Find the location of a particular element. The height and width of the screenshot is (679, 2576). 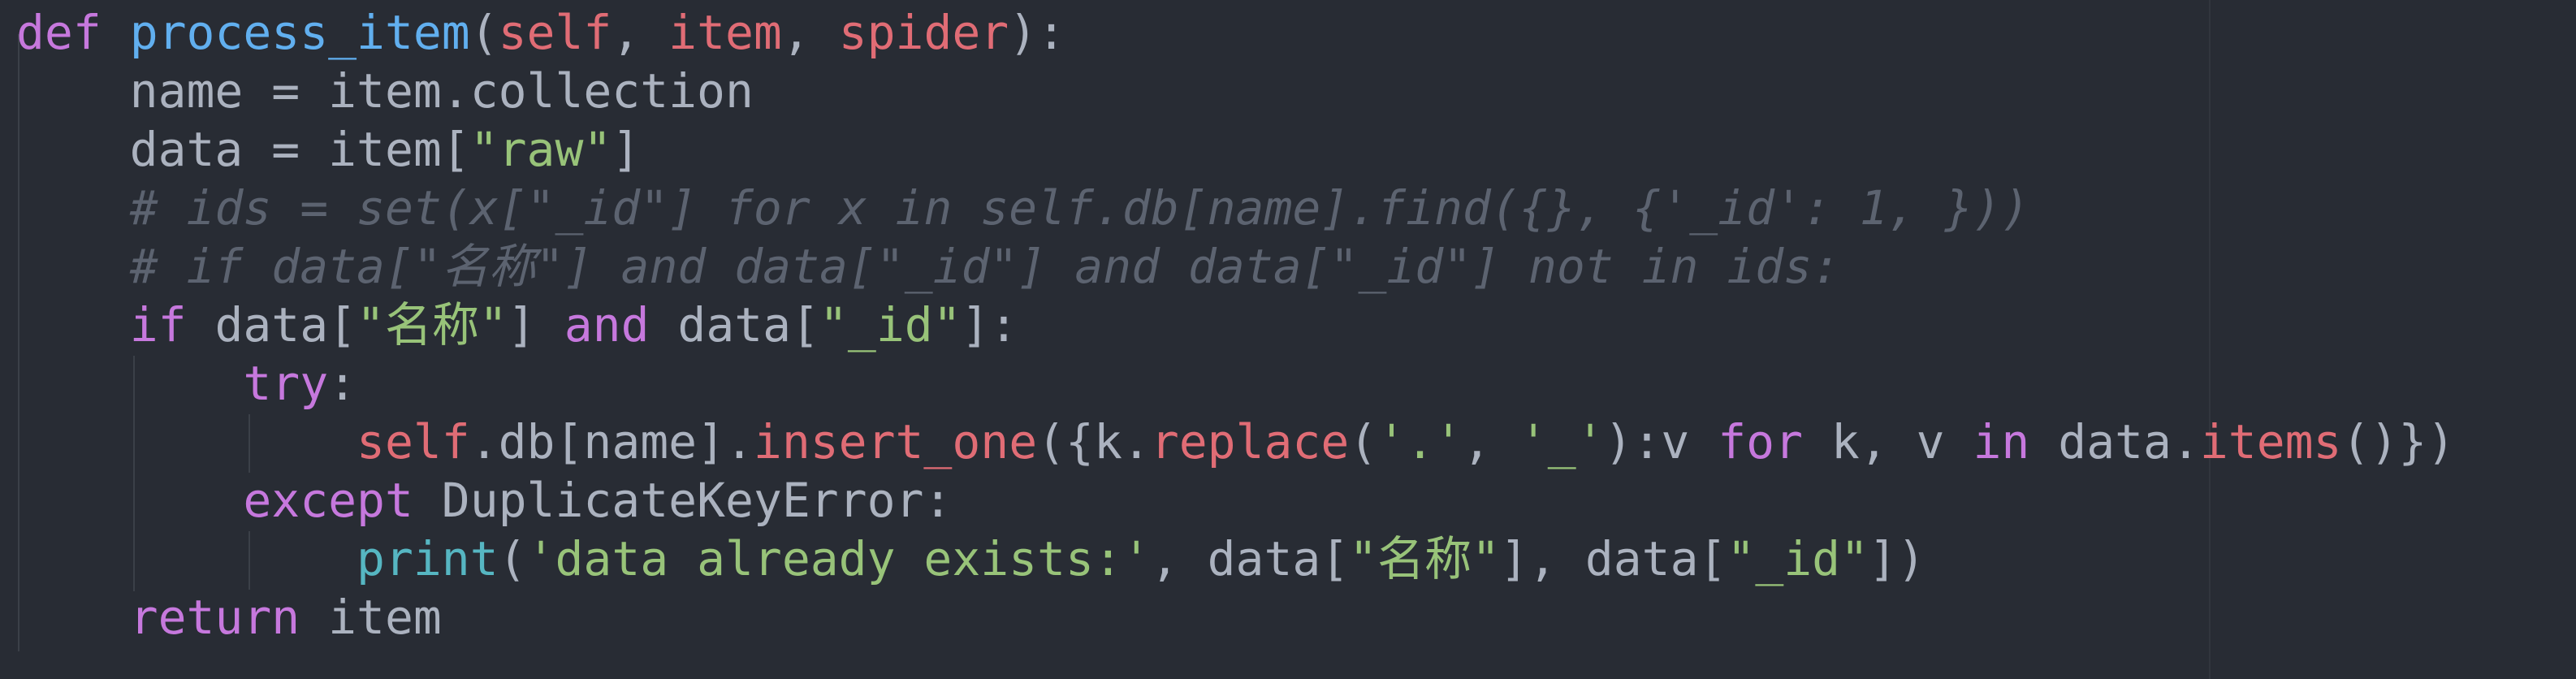

code-token: k, v is located at coordinates (1888, 441).